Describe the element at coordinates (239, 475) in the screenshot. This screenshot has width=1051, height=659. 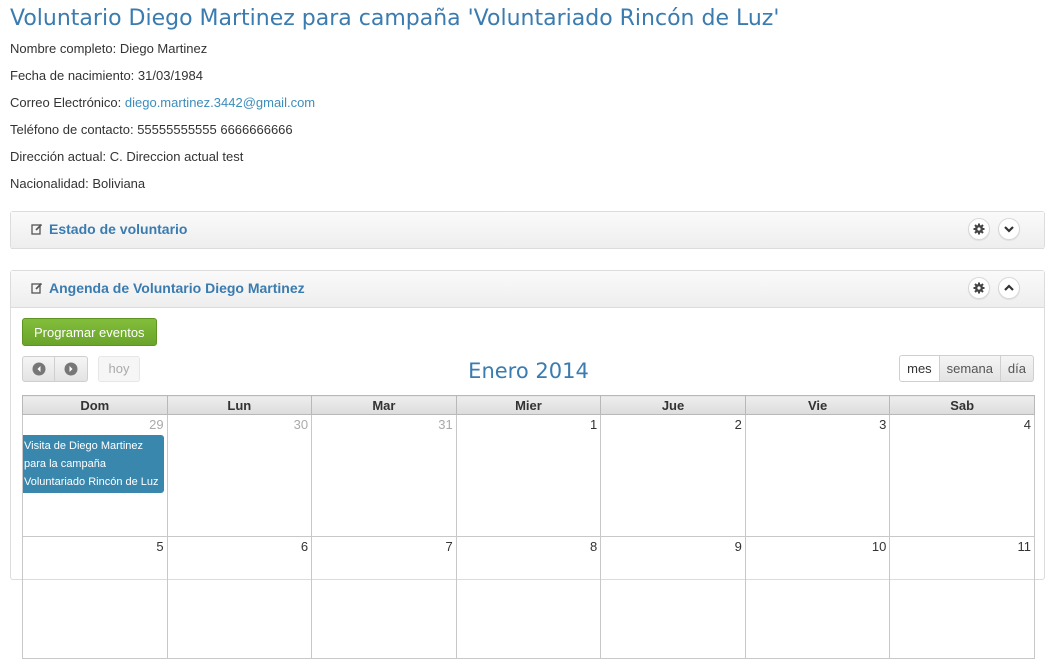
I see `day-cell: 30` at that location.